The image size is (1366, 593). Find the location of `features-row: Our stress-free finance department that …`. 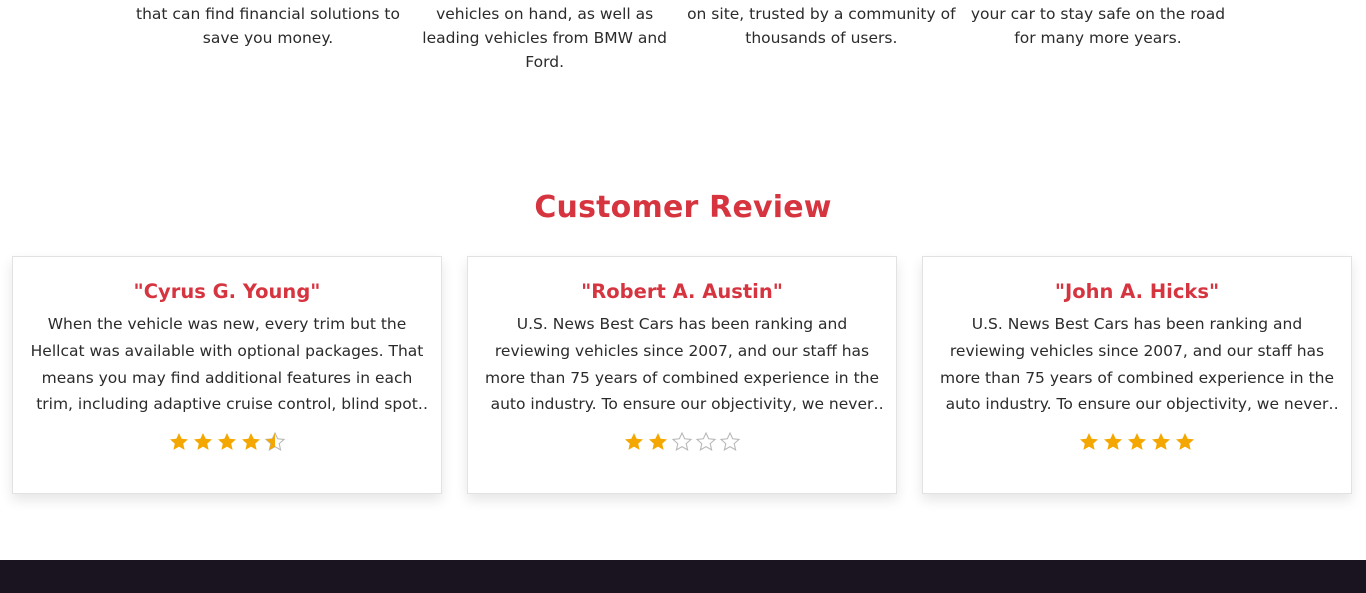

features-row: Our stress-free finance department that … is located at coordinates (683, 37).